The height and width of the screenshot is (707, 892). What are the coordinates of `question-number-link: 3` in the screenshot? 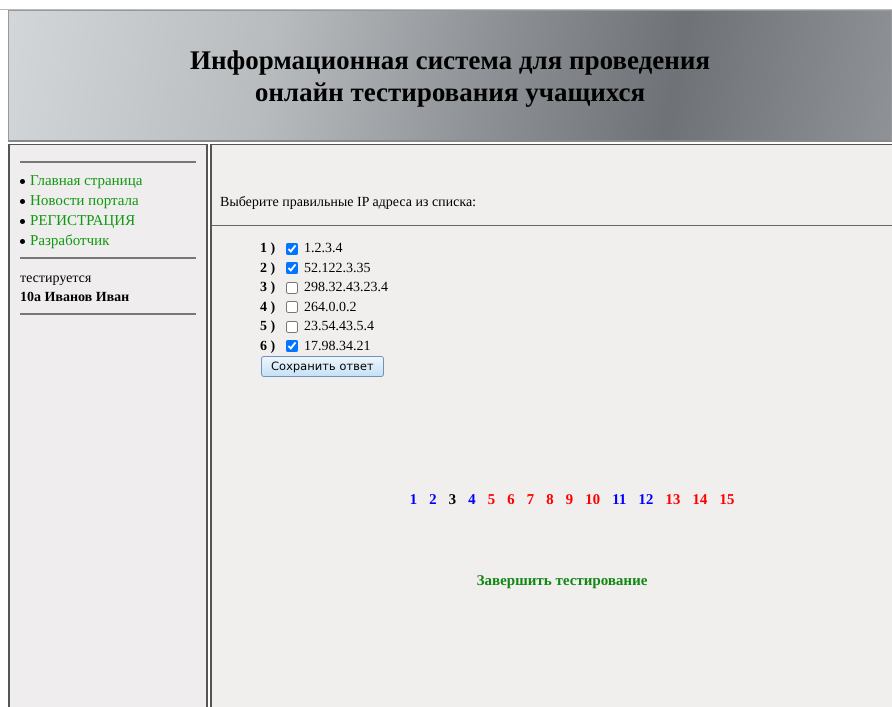 It's located at (452, 500).